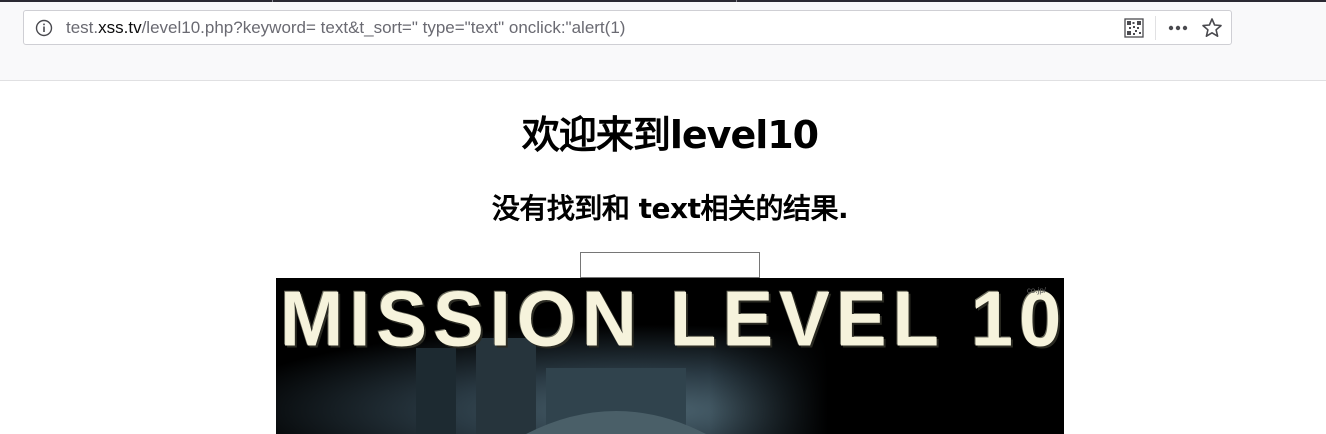 The height and width of the screenshot is (434, 1326). I want to click on banner-title: MISSION LEVEL 10, so click(672, 320).